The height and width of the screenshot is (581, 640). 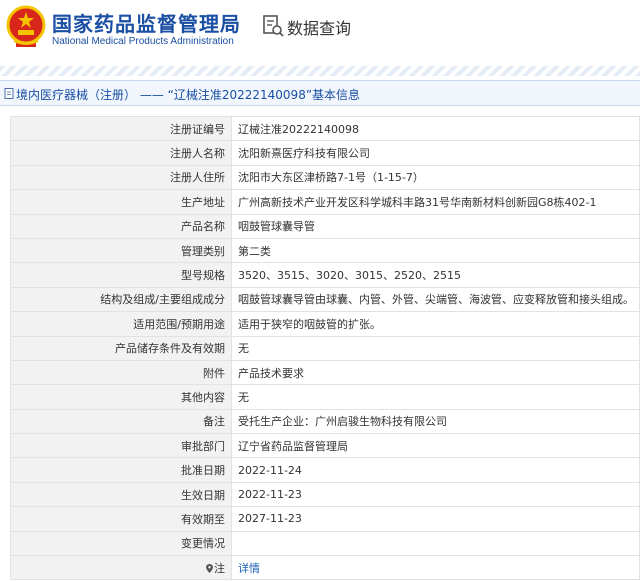 What do you see at coordinates (121, 153) in the screenshot?
I see `field-label: 注册人名称` at bounding box center [121, 153].